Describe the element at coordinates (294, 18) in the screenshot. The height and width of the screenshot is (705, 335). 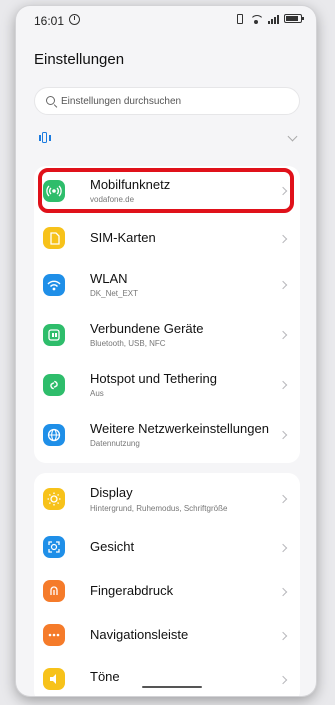
I see `battery-icon` at that location.